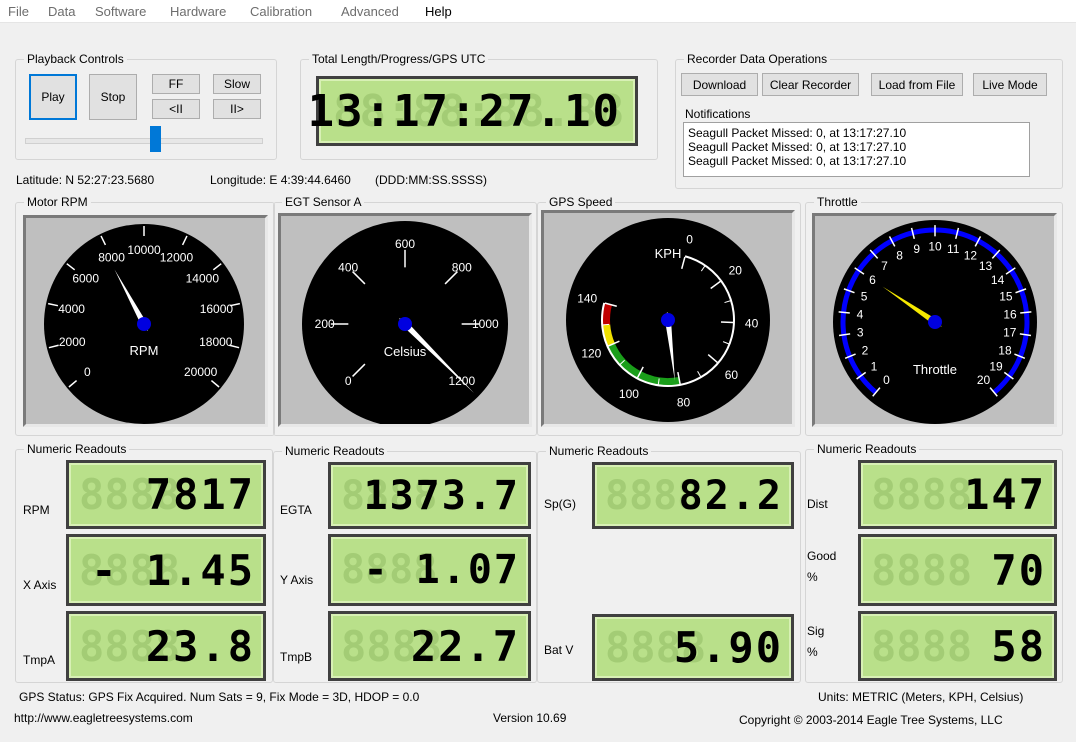  Describe the element at coordinates (872, 280) in the screenshot. I see `gauge-tick-label: 6` at that location.